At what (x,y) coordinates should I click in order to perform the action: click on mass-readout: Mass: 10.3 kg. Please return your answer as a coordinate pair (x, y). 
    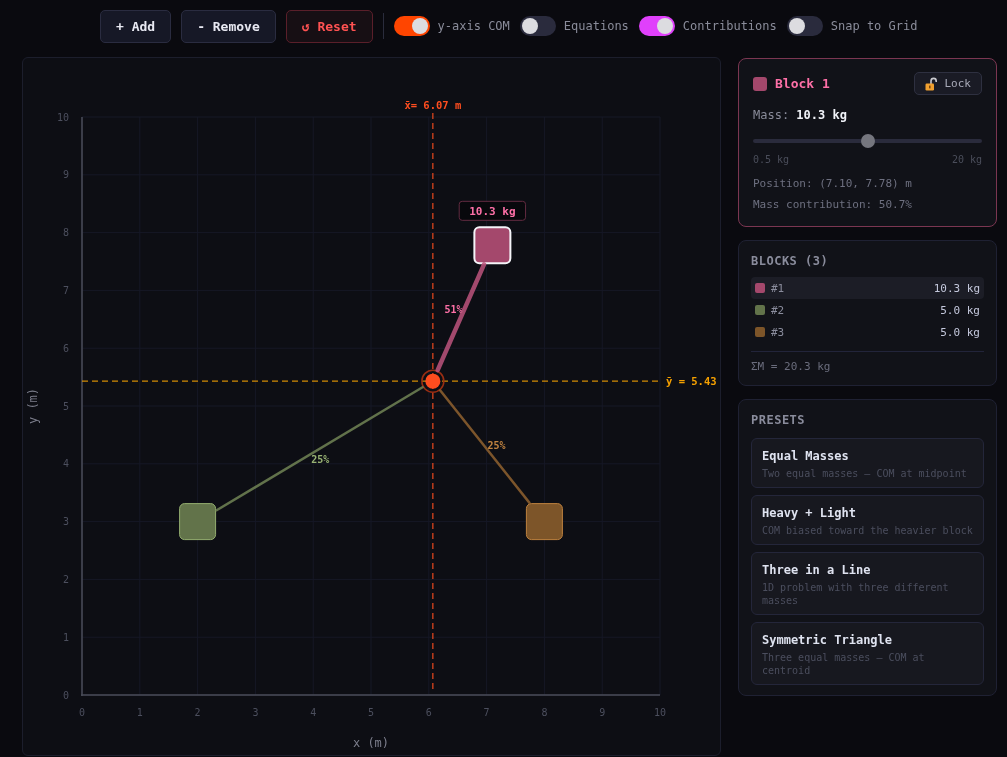
    Looking at the image, I should click on (800, 115).